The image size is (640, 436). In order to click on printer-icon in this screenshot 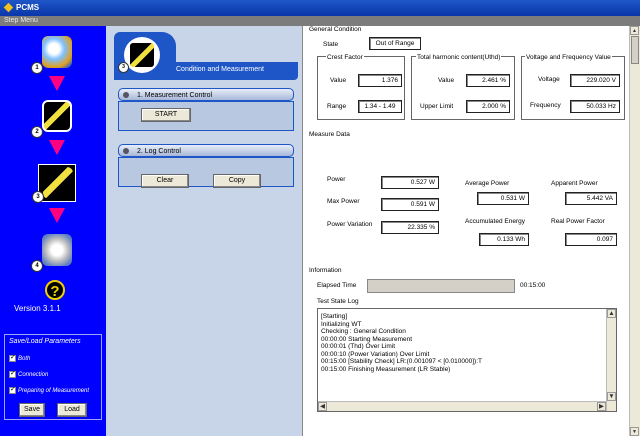, I will do `click(57, 250)`.